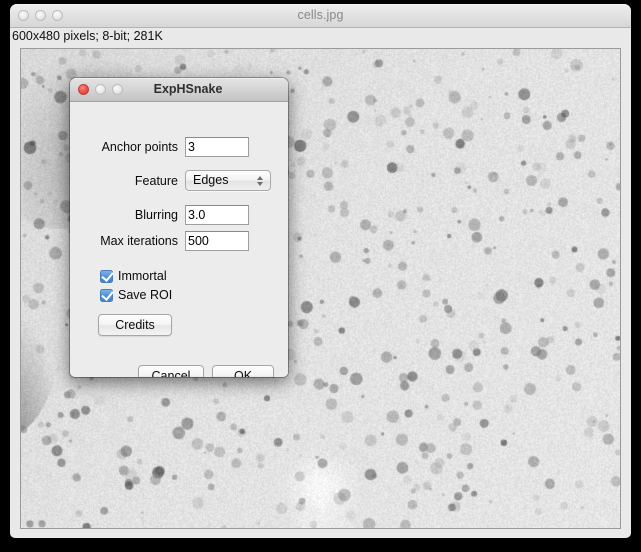 The height and width of the screenshot is (552, 641). I want to click on max-iterations-input, so click(217, 240).